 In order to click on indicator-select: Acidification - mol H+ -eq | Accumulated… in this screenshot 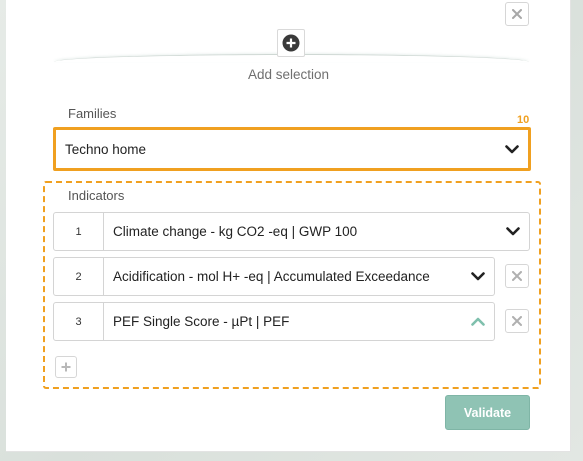, I will do `click(299, 276)`.